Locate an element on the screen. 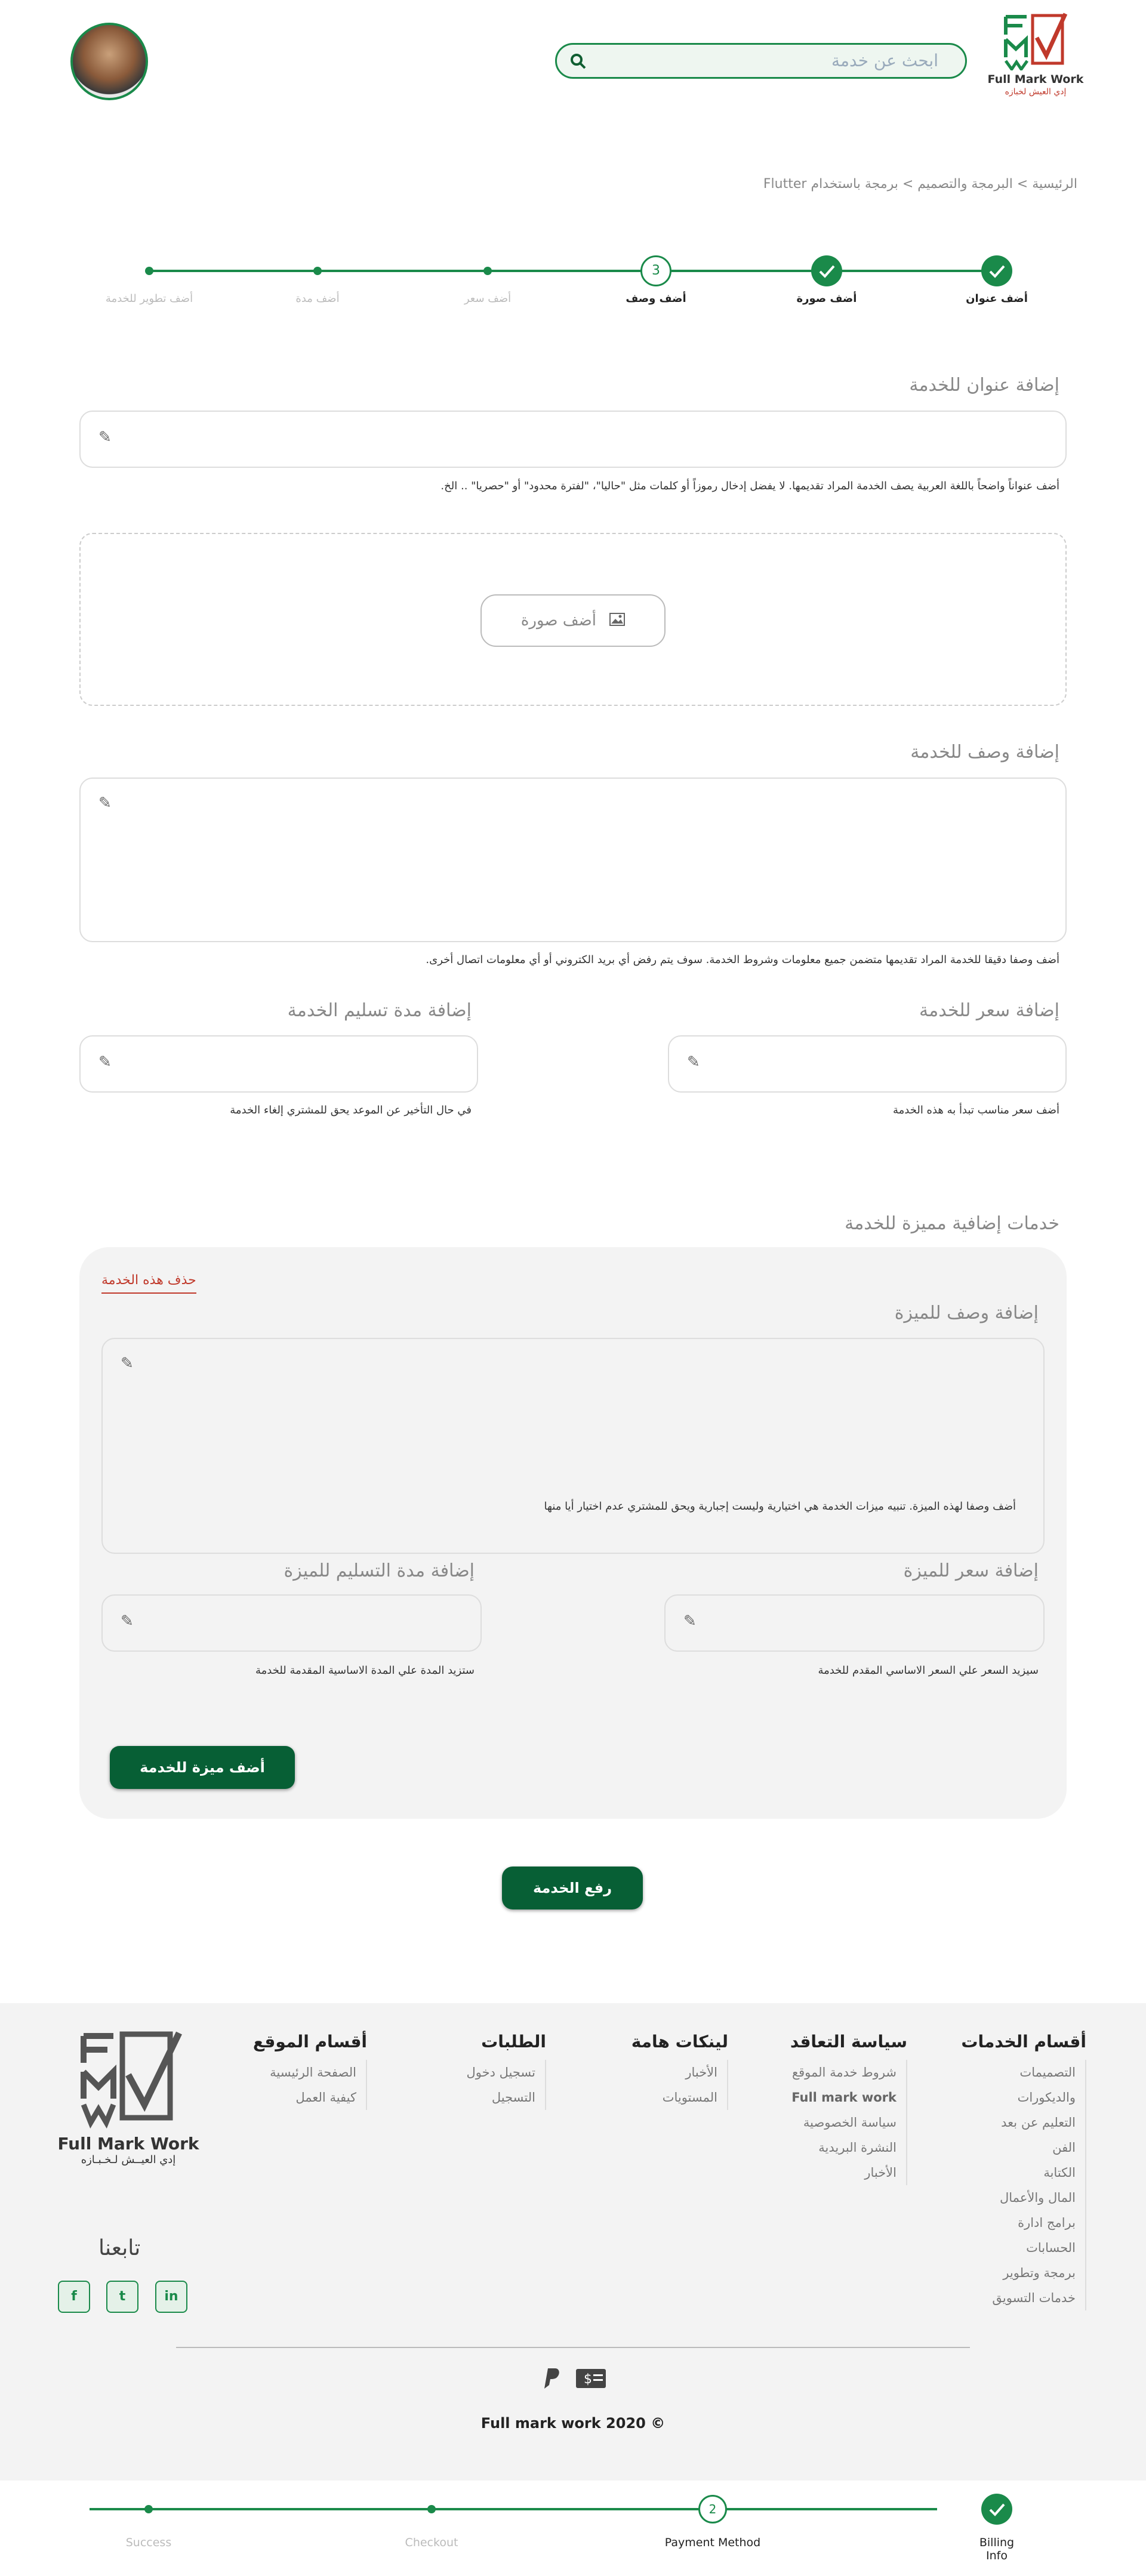 The width and height of the screenshot is (1146, 2576). footer-link: الصفحة الرئيسية is located at coordinates (305, 2072).